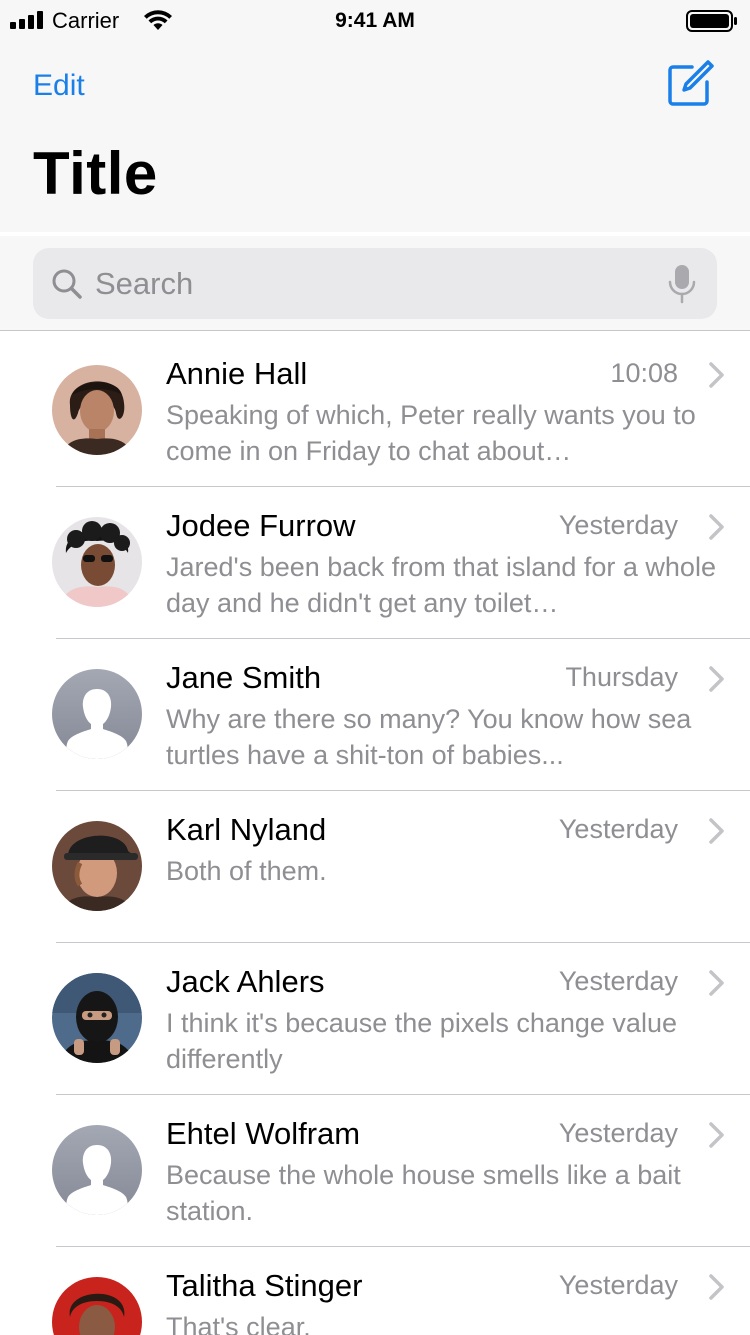 The height and width of the screenshot is (1335, 750). I want to click on contact-name: Jodee Furrow, so click(261, 525).